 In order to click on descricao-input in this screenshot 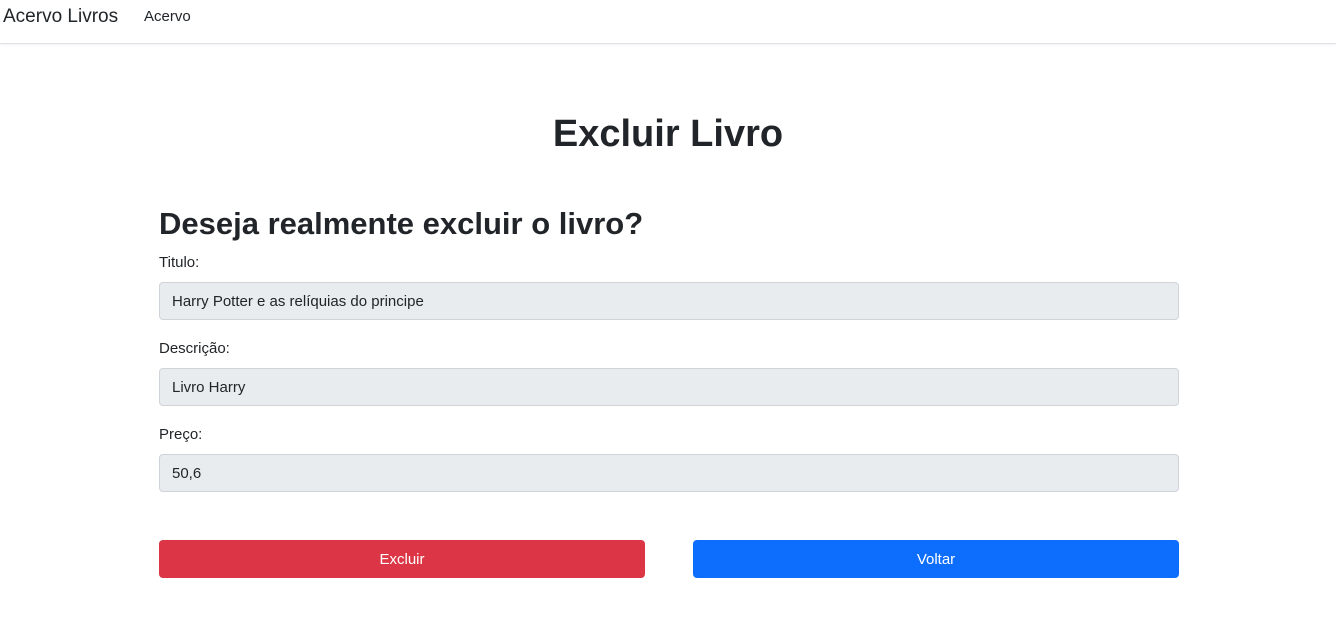, I will do `click(669, 387)`.